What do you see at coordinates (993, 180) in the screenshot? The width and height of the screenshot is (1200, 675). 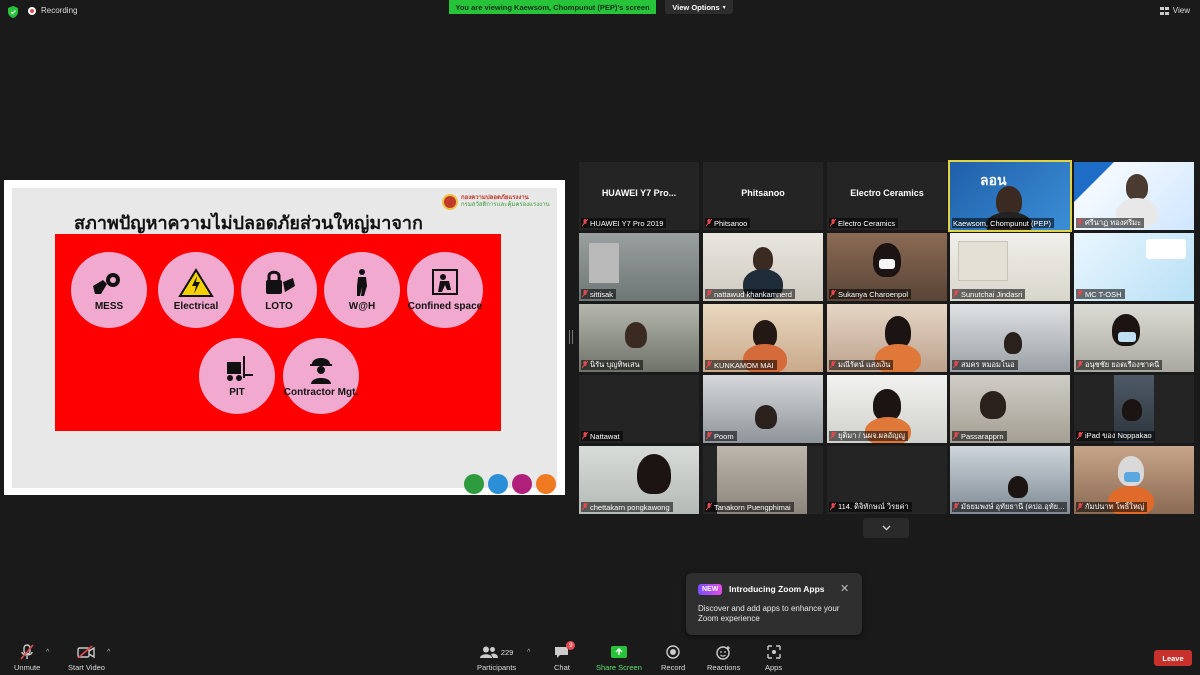 I see `background-logo: ลอน` at bounding box center [993, 180].